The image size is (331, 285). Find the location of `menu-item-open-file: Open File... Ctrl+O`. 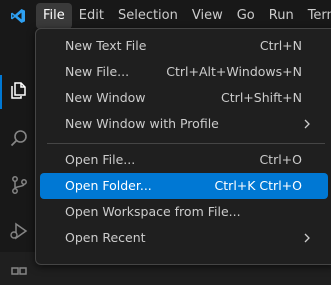

menu-item-open-file: Open File... Ctrl+O is located at coordinates (184, 160).